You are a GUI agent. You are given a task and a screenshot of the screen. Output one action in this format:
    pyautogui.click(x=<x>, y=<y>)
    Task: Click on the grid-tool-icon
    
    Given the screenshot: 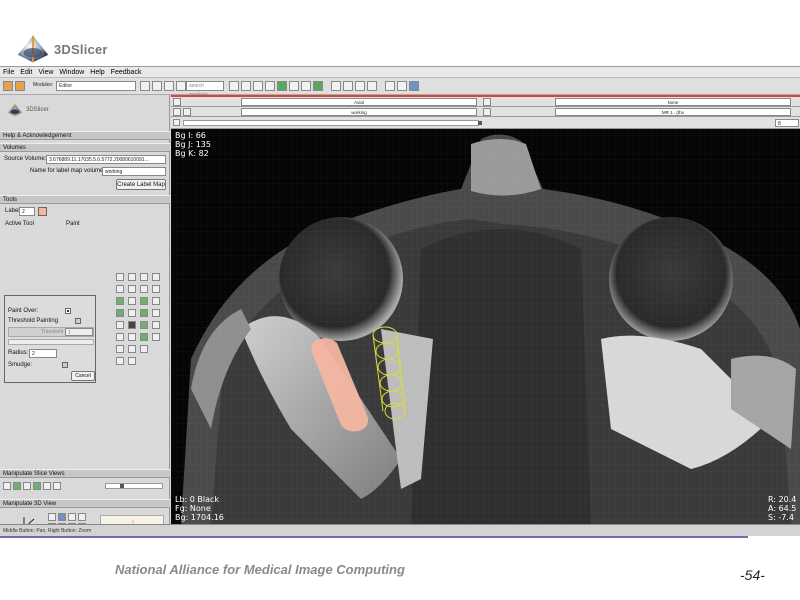 What is the action you would take?
    pyautogui.click(x=144, y=349)
    